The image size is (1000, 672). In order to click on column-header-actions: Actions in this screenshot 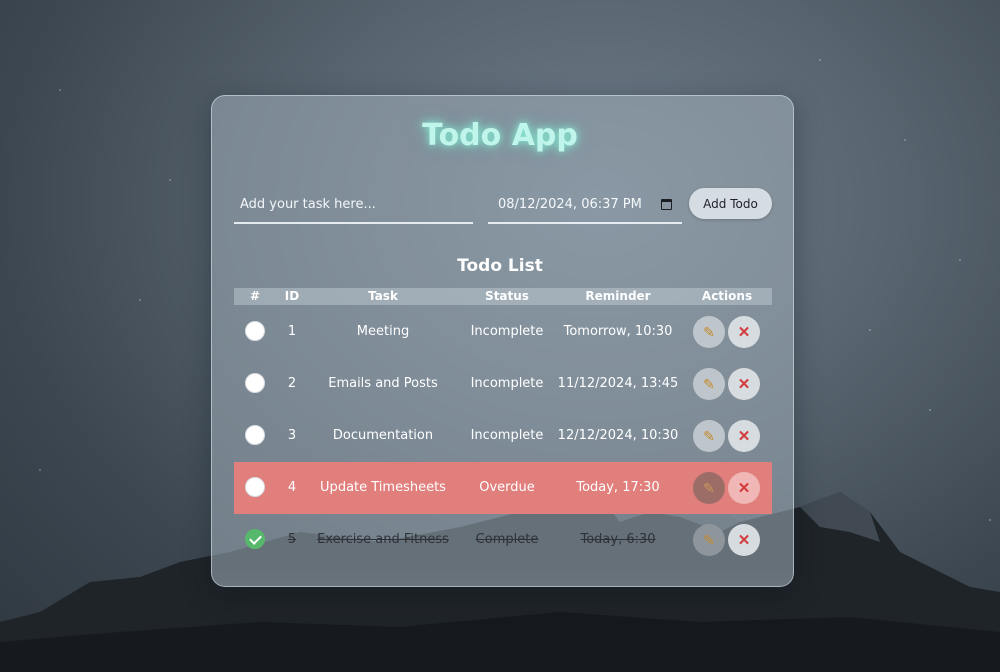, I will do `click(727, 296)`.